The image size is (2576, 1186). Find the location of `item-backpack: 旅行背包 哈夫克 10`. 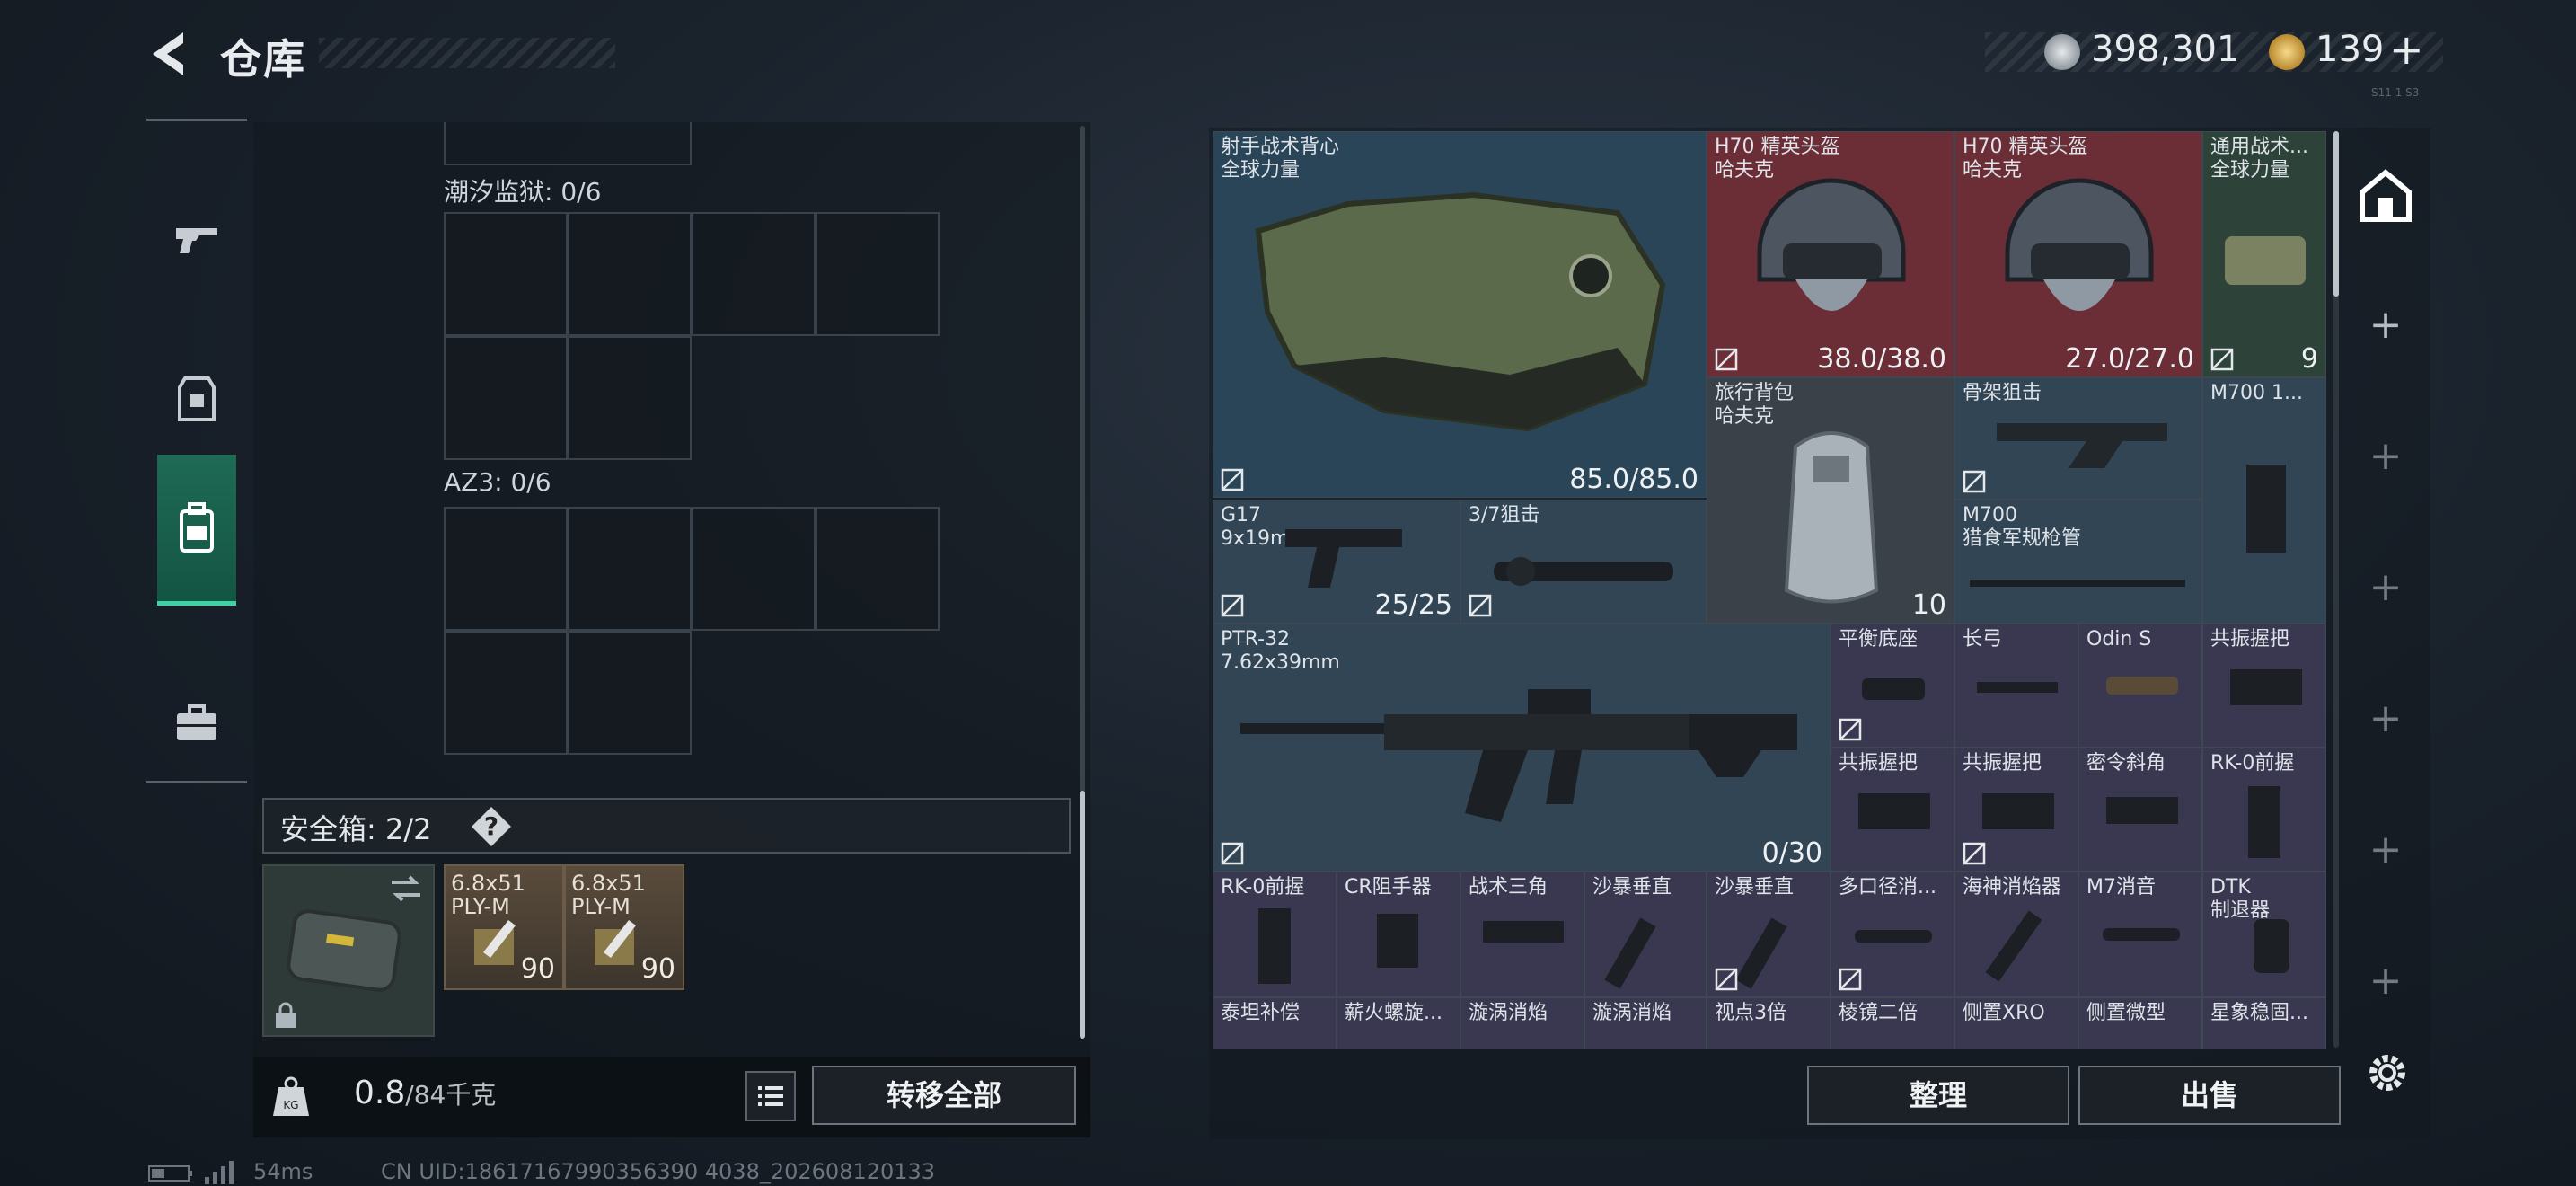

item-backpack: 旅行背包 哈夫克 10 is located at coordinates (1830, 500).